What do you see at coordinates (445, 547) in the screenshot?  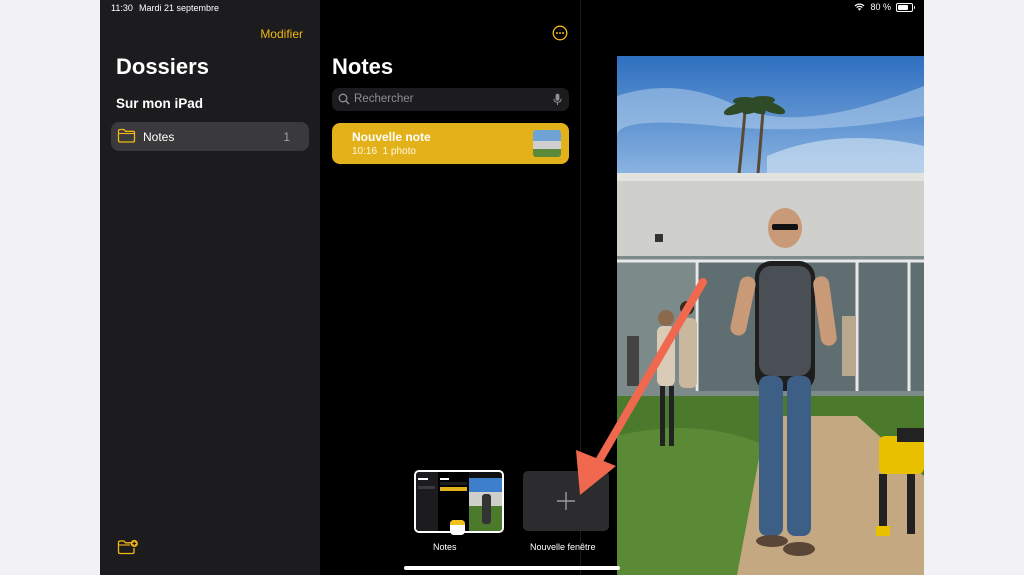 I see `shelf-app-label: Notes` at bounding box center [445, 547].